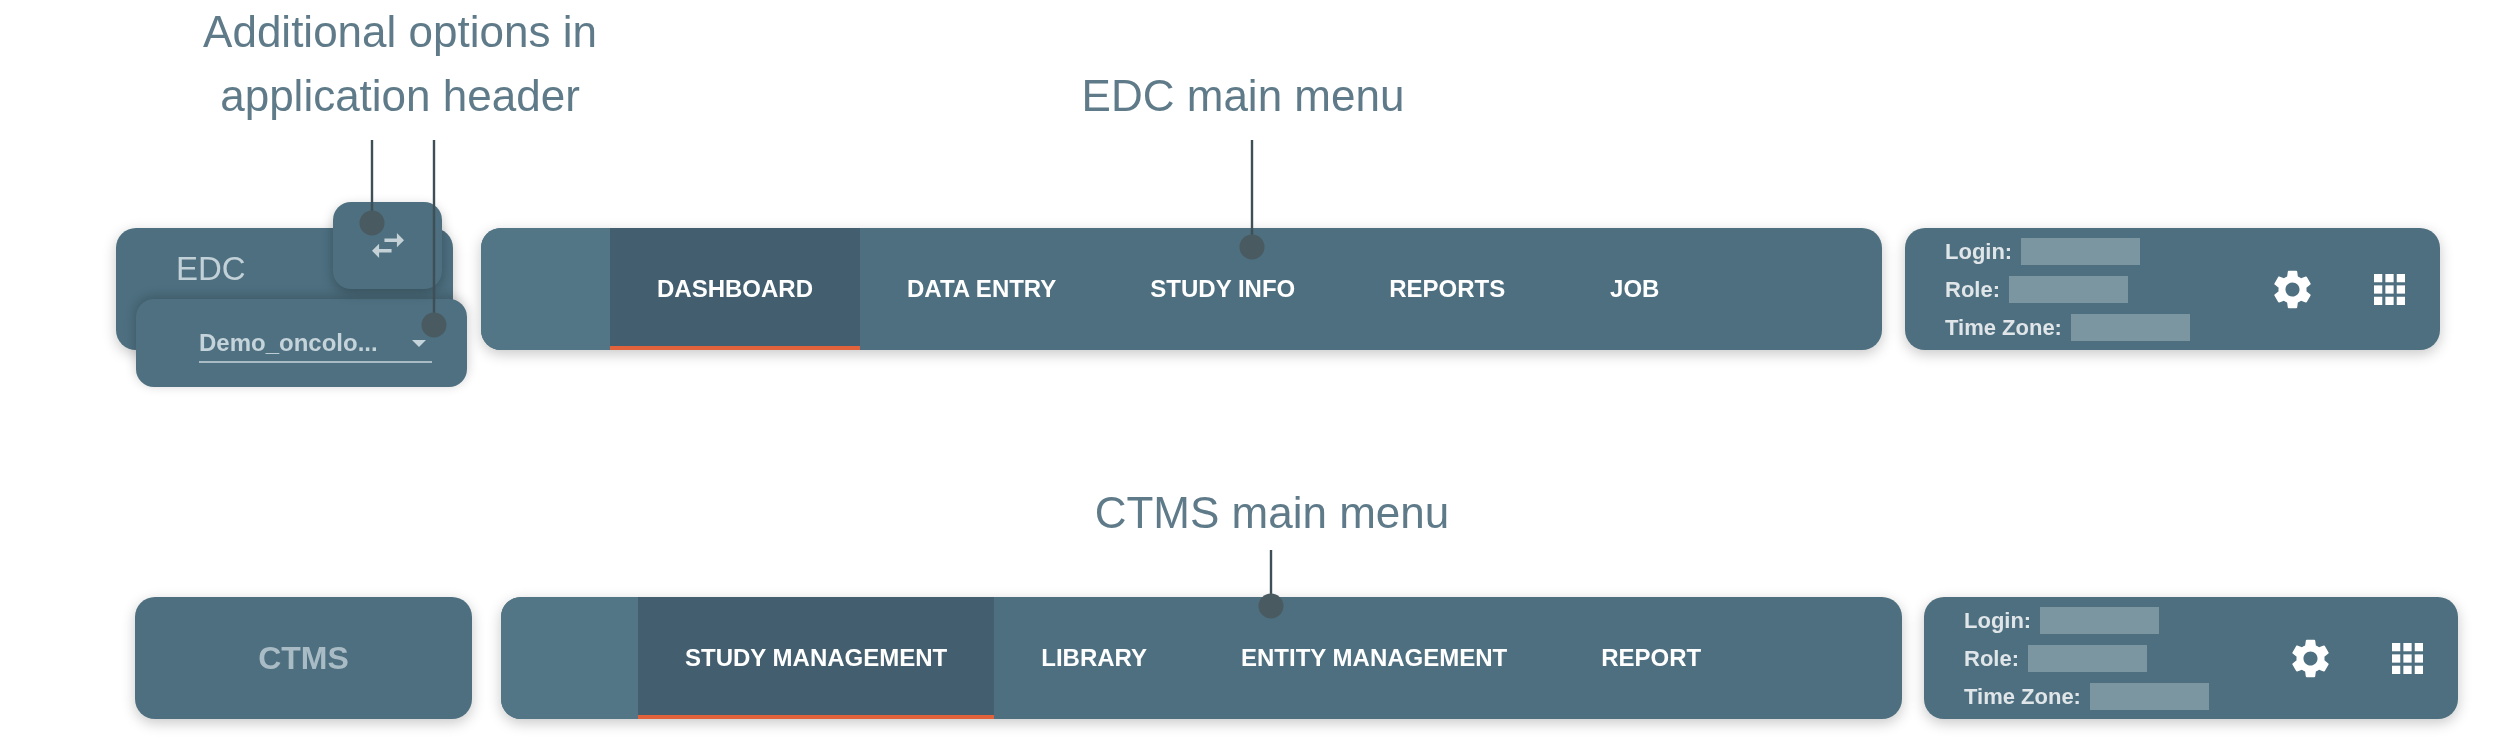 The width and height of the screenshot is (2500, 756). What do you see at coordinates (816, 658) in the screenshot?
I see `menu-tab: STUDY MANAGEMENT` at bounding box center [816, 658].